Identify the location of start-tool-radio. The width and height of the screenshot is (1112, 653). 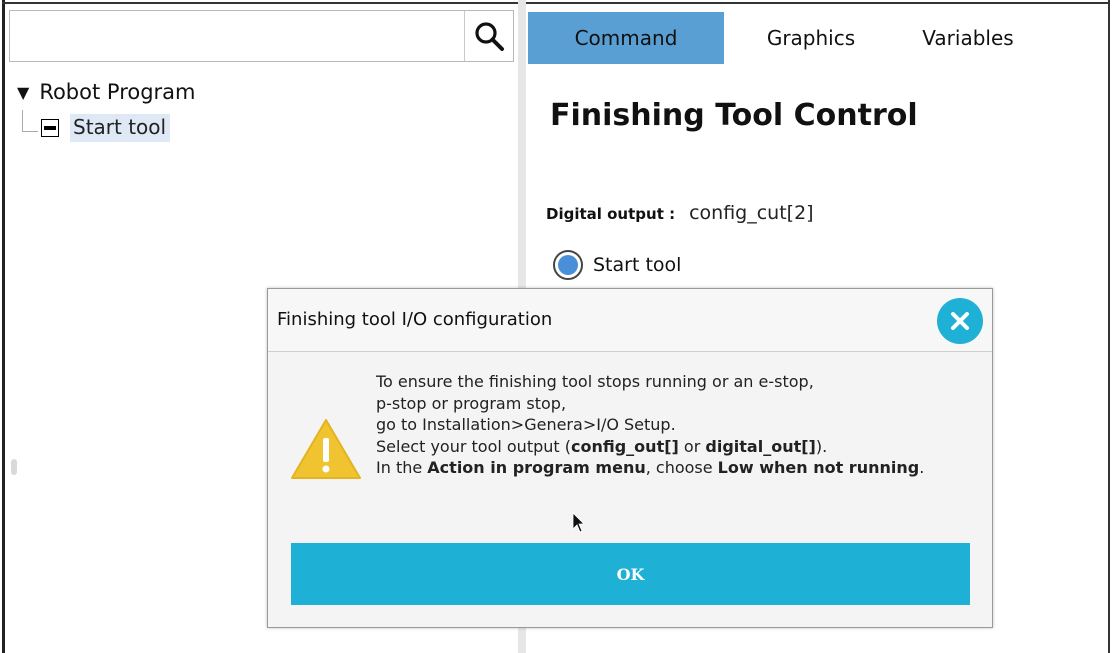
(568, 265).